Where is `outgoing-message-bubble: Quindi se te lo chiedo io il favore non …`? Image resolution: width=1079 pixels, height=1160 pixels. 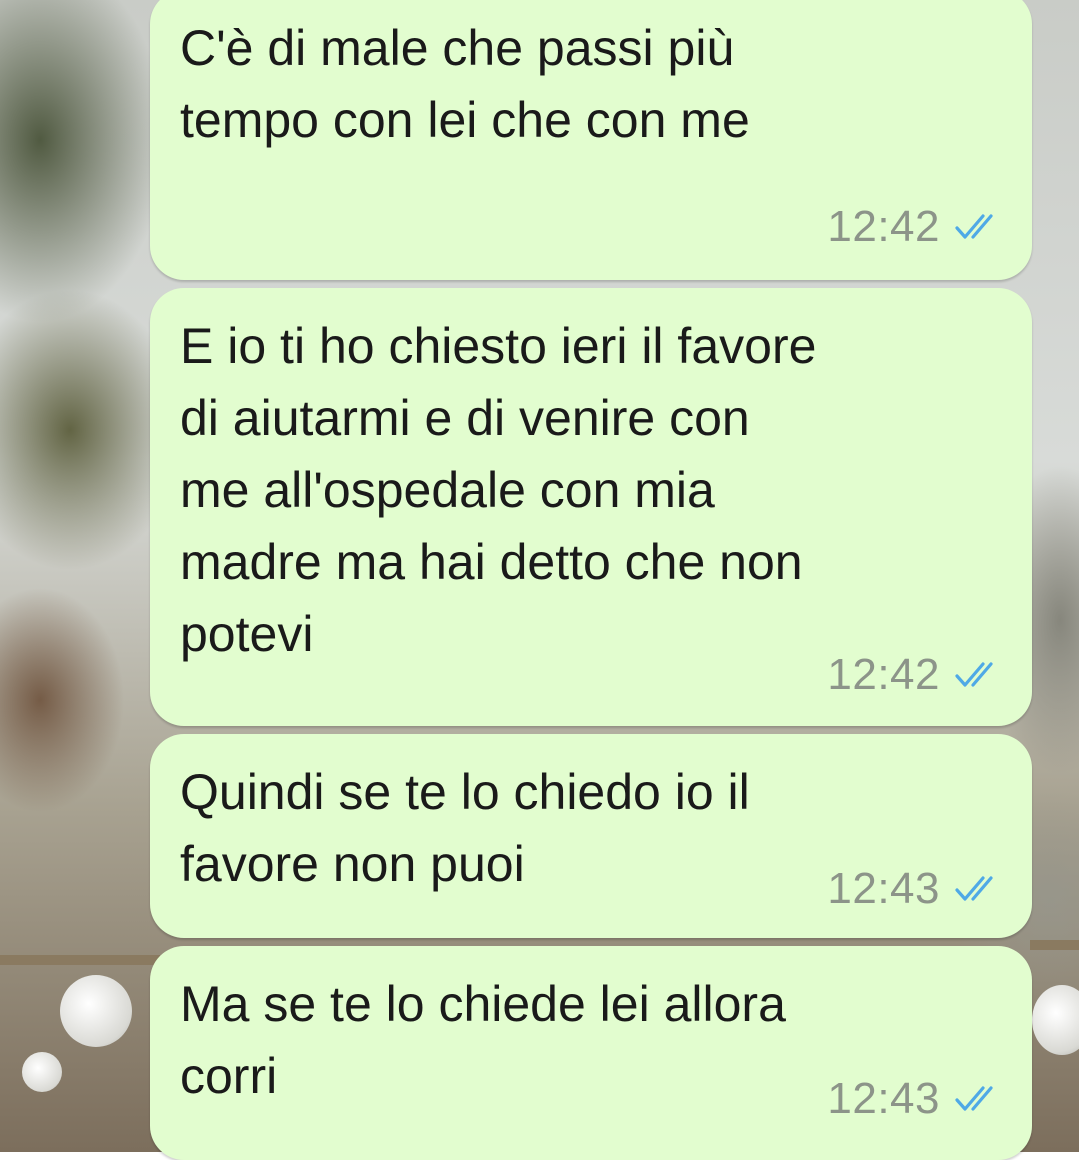
outgoing-message-bubble: Quindi se te lo chiedo io il favore non … is located at coordinates (591, 836).